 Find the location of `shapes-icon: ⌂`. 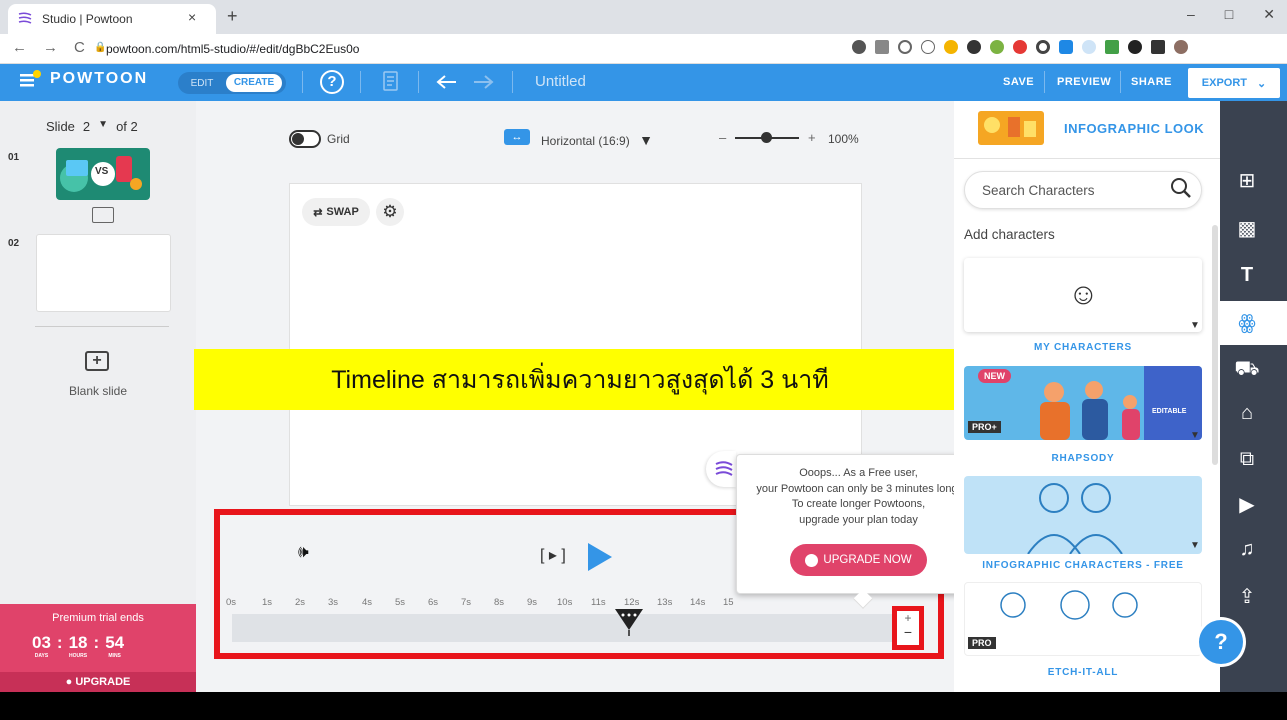

shapes-icon: ⌂ is located at coordinates (1247, 413).